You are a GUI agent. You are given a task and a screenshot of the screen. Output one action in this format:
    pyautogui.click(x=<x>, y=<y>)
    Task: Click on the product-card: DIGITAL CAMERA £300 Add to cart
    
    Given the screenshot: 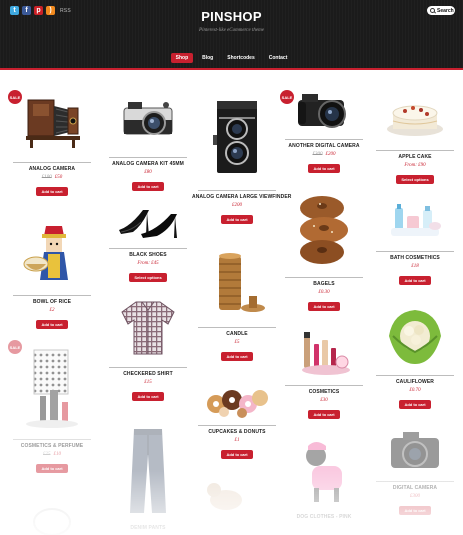 What is the action you would take?
    pyautogui.click(x=415, y=471)
    